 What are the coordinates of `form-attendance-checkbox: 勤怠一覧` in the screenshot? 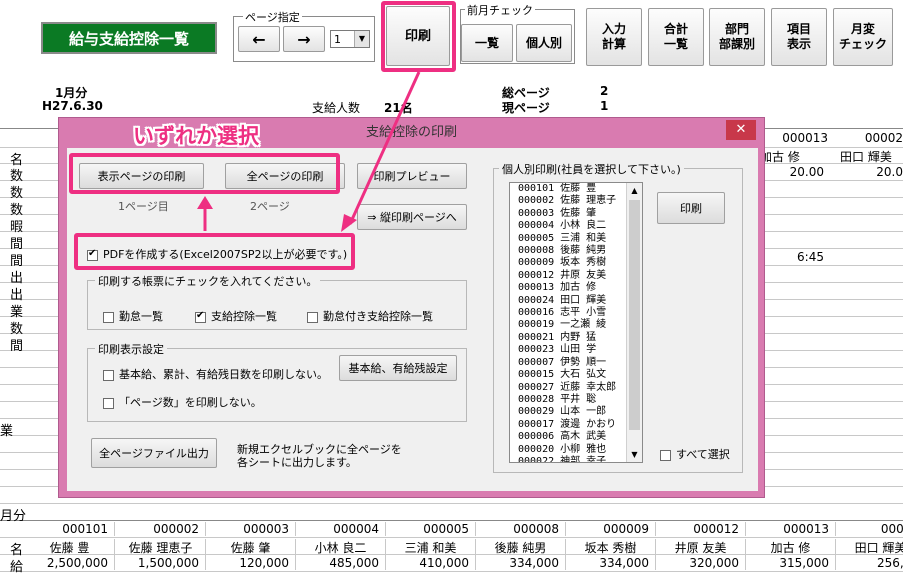 It's located at (133, 316).